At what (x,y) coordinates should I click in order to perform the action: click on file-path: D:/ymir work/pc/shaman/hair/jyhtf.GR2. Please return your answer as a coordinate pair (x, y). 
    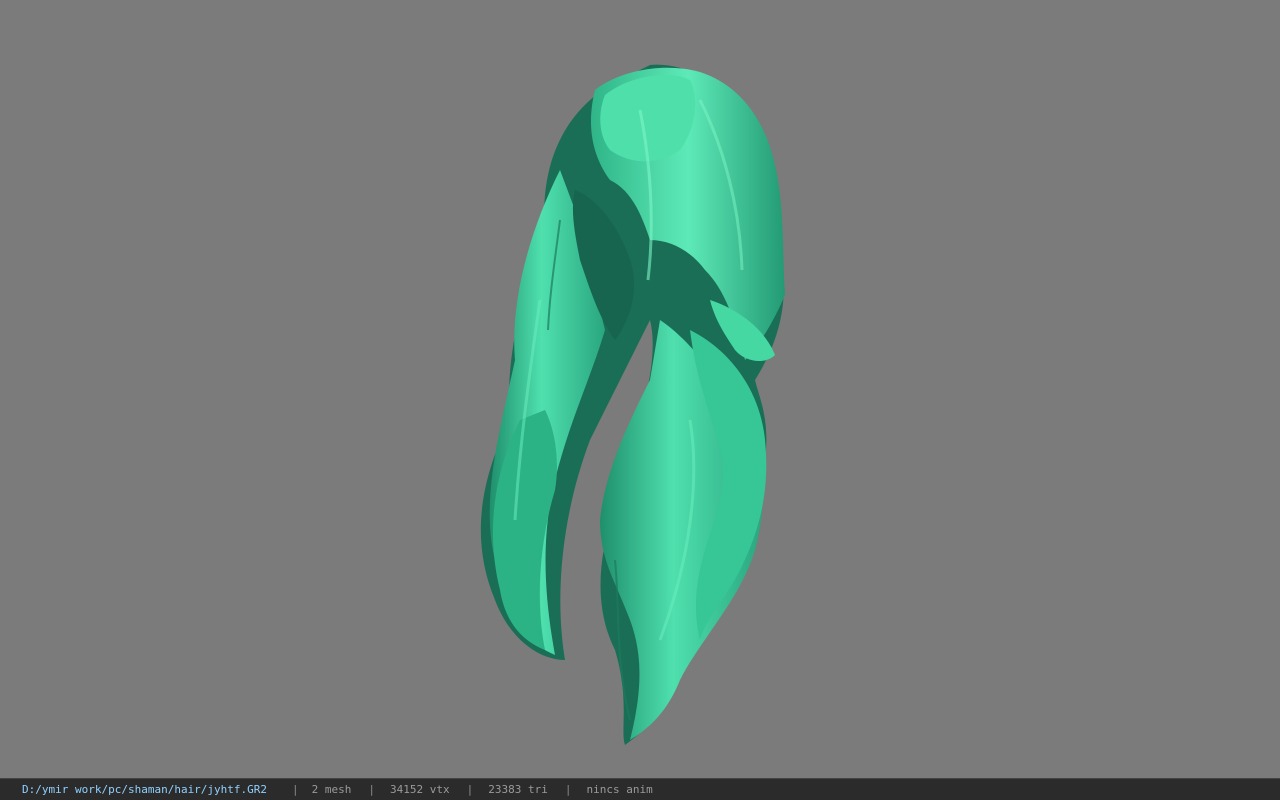
    Looking at the image, I should click on (145, 789).